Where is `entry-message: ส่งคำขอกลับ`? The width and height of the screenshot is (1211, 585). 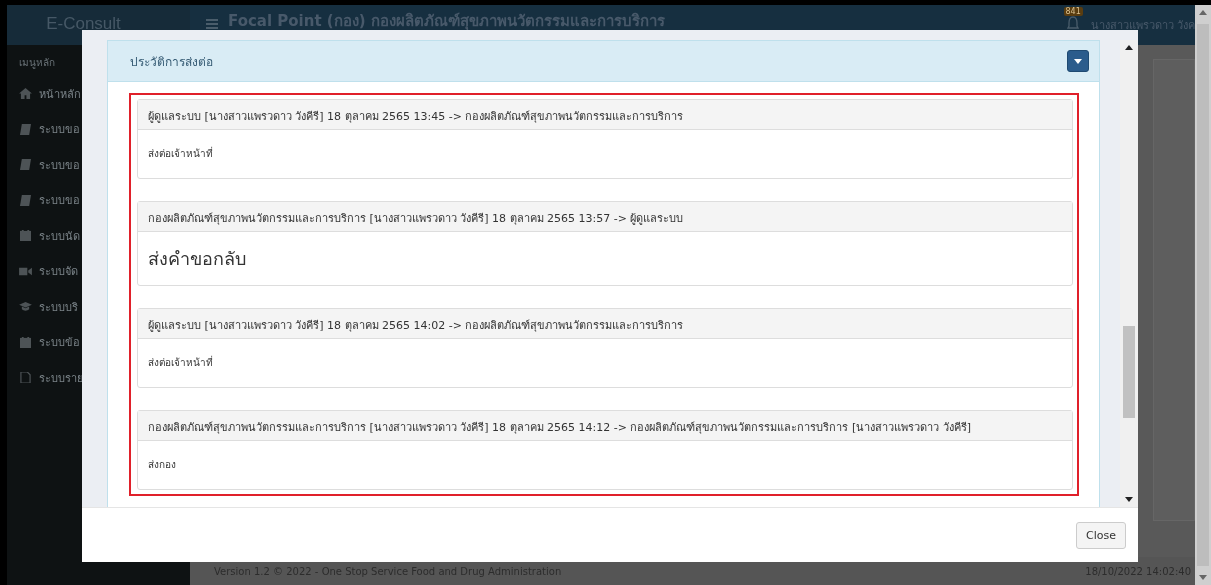
entry-message: ส่งคำขอกลับ is located at coordinates (197, 258).